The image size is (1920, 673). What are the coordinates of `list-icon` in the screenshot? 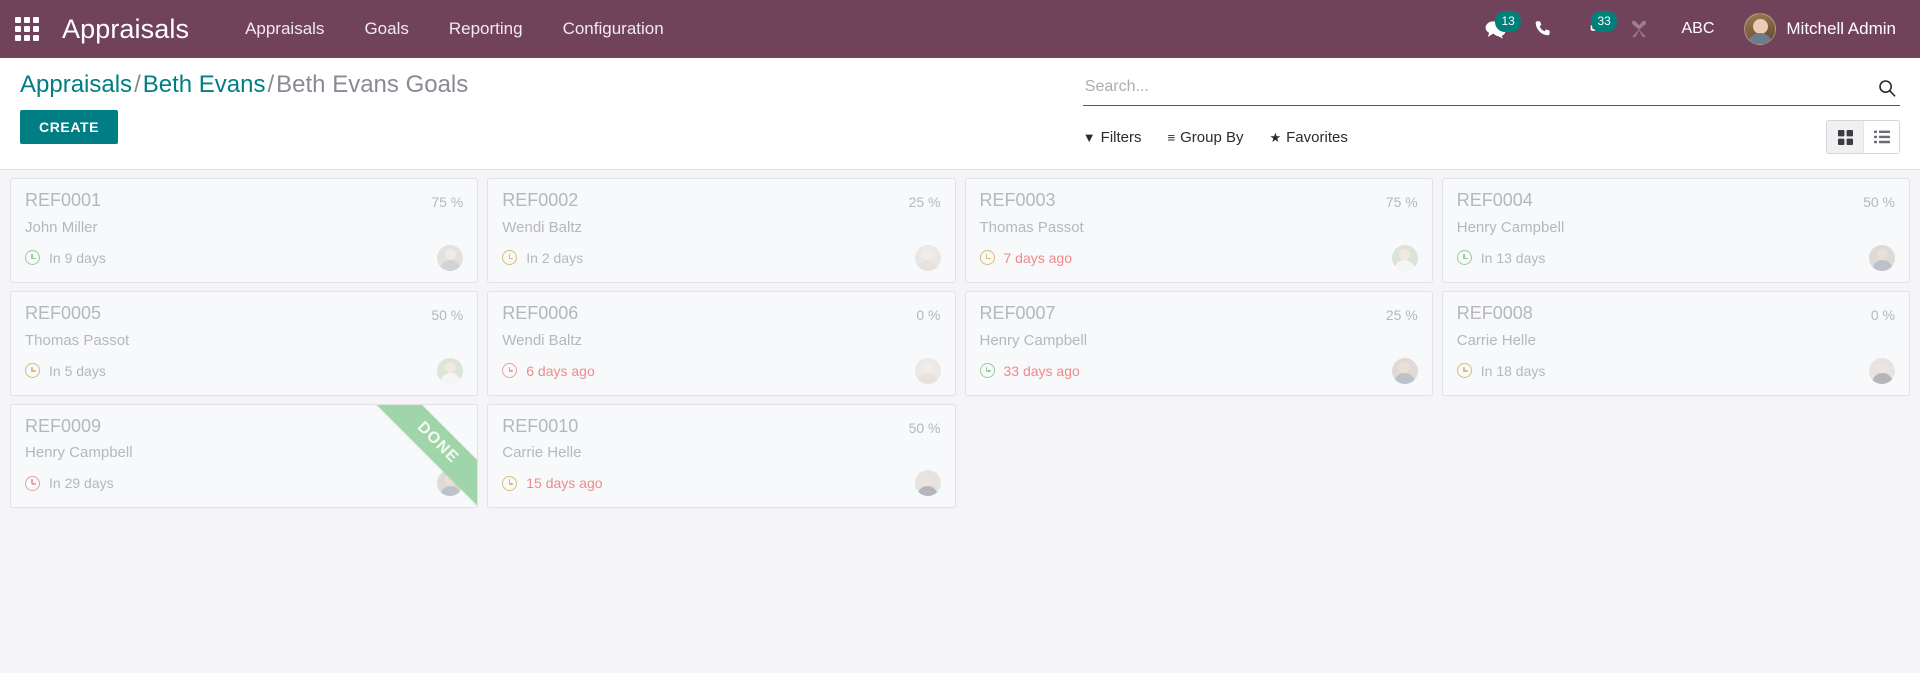 It's located at (1881, 137).